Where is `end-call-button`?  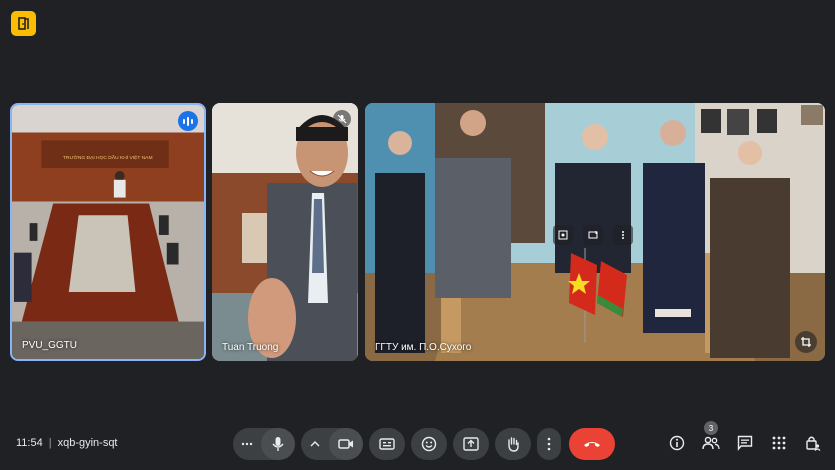
end-call-button is located at coordinates (592, 444).